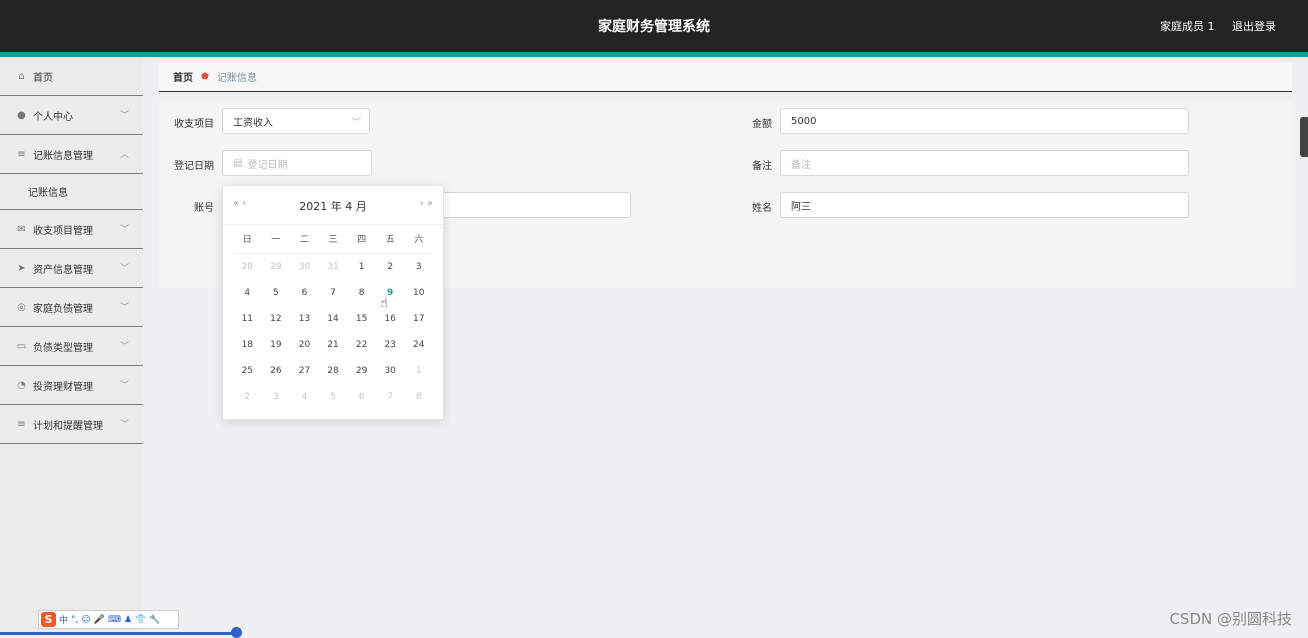 This screenshot has height=638, width=1308. Describe the element at coordinates (362, 240) in the screenshot. I see `weekday-label: 四` at that location.